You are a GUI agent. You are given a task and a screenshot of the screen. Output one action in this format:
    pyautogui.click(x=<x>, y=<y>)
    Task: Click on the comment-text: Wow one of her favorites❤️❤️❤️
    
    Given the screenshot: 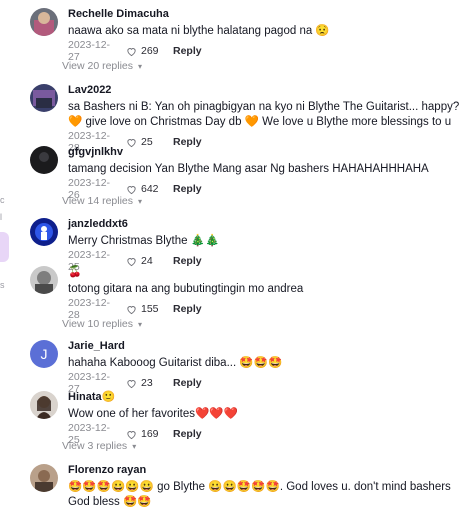 What is the action you would take?
    pyautogui.click(x=153, y=414)
    